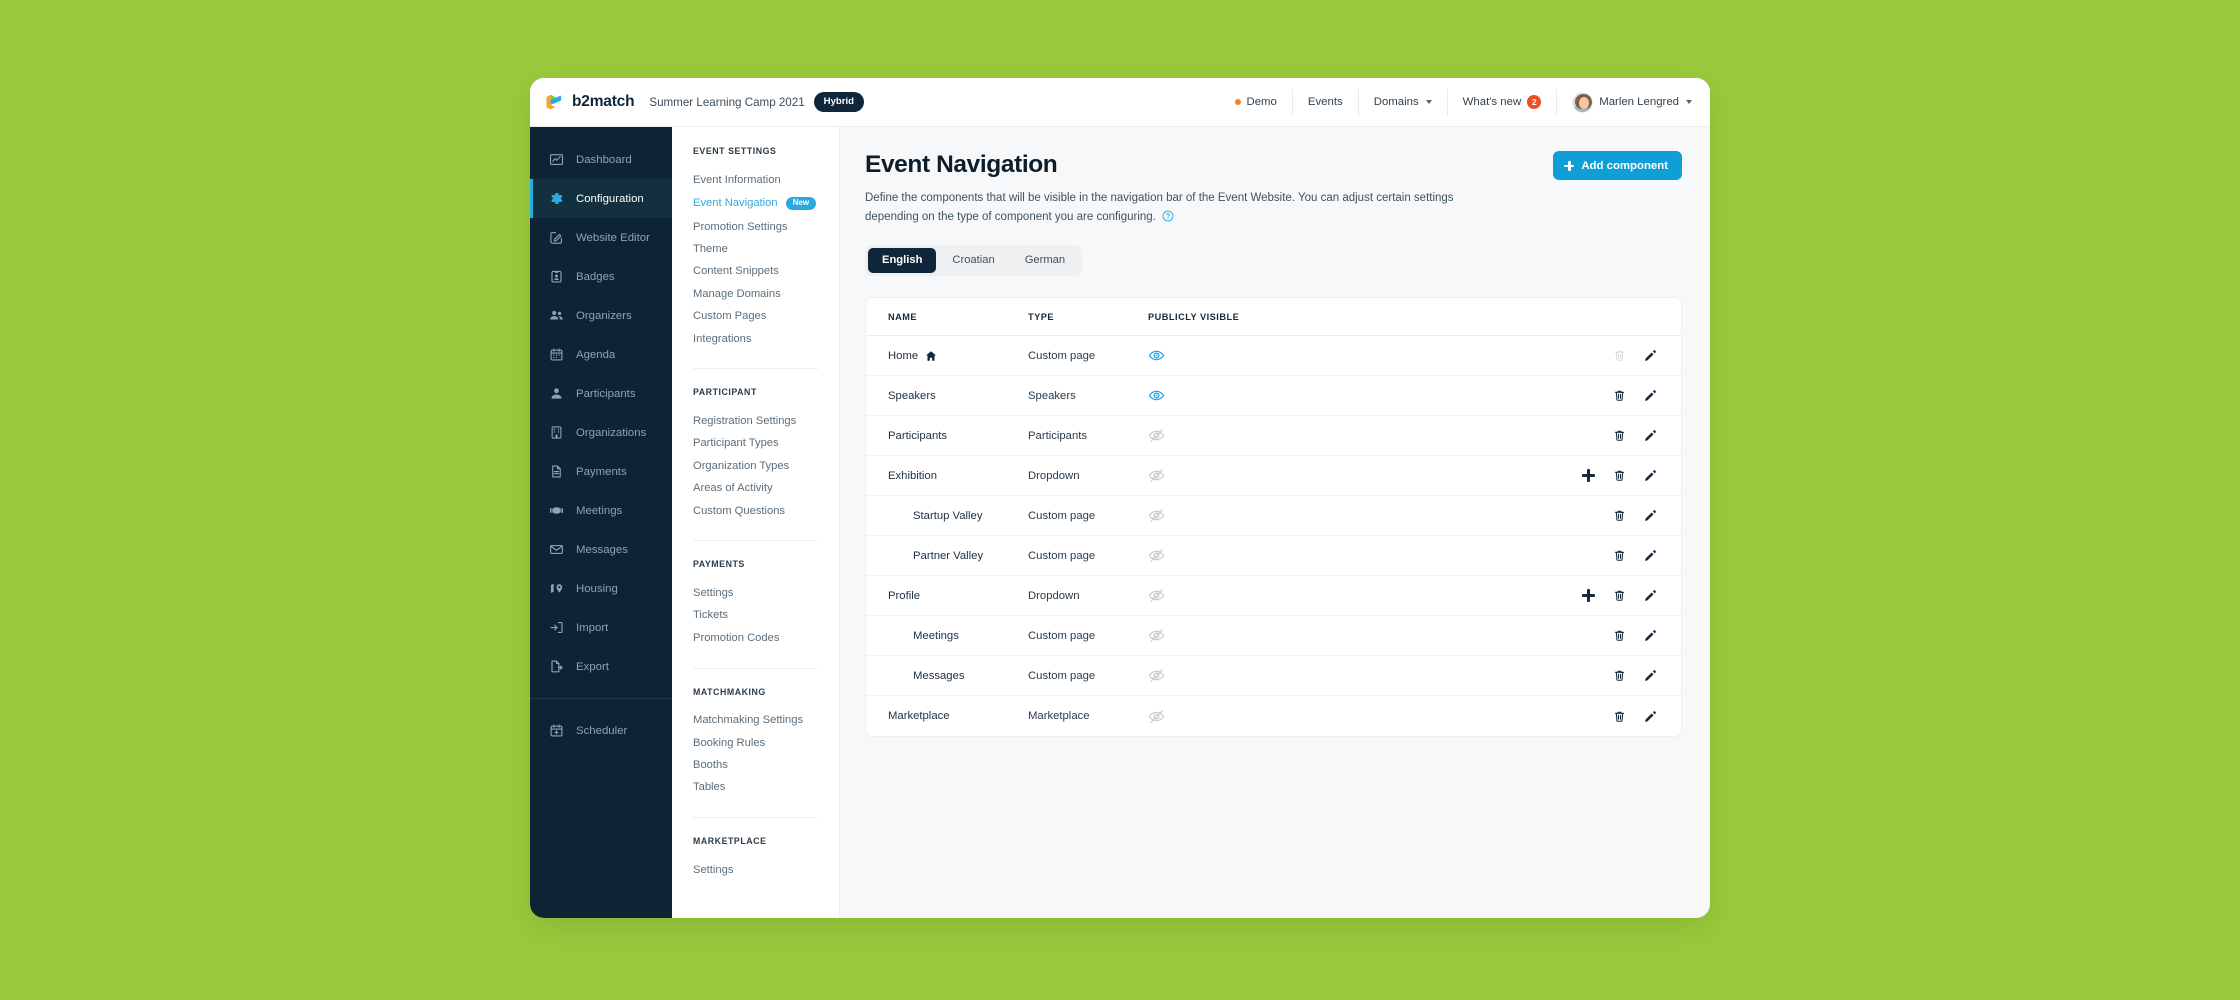 The image size is (2240, 1000). What do you see at coordinates (766, 249) in the screenshot?
I see `subnav-item-theme: Theme` at bounding box center [766, 249].